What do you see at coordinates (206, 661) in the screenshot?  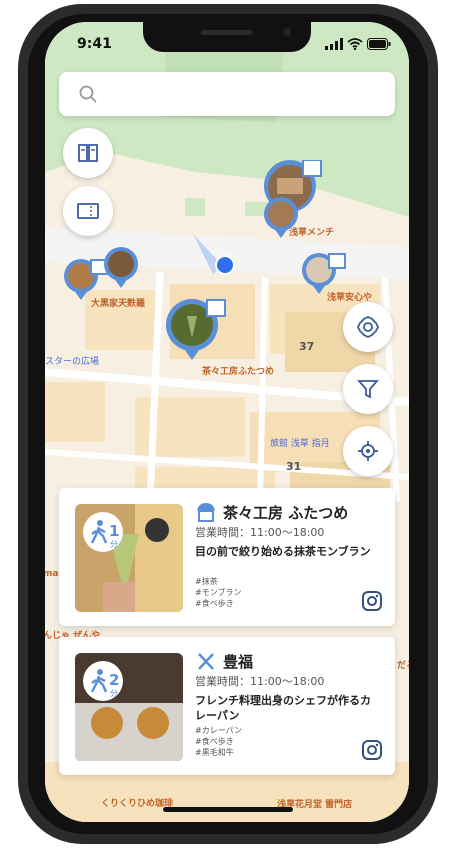 I see `fork-knife-icon` at bounding box center [206, 661].